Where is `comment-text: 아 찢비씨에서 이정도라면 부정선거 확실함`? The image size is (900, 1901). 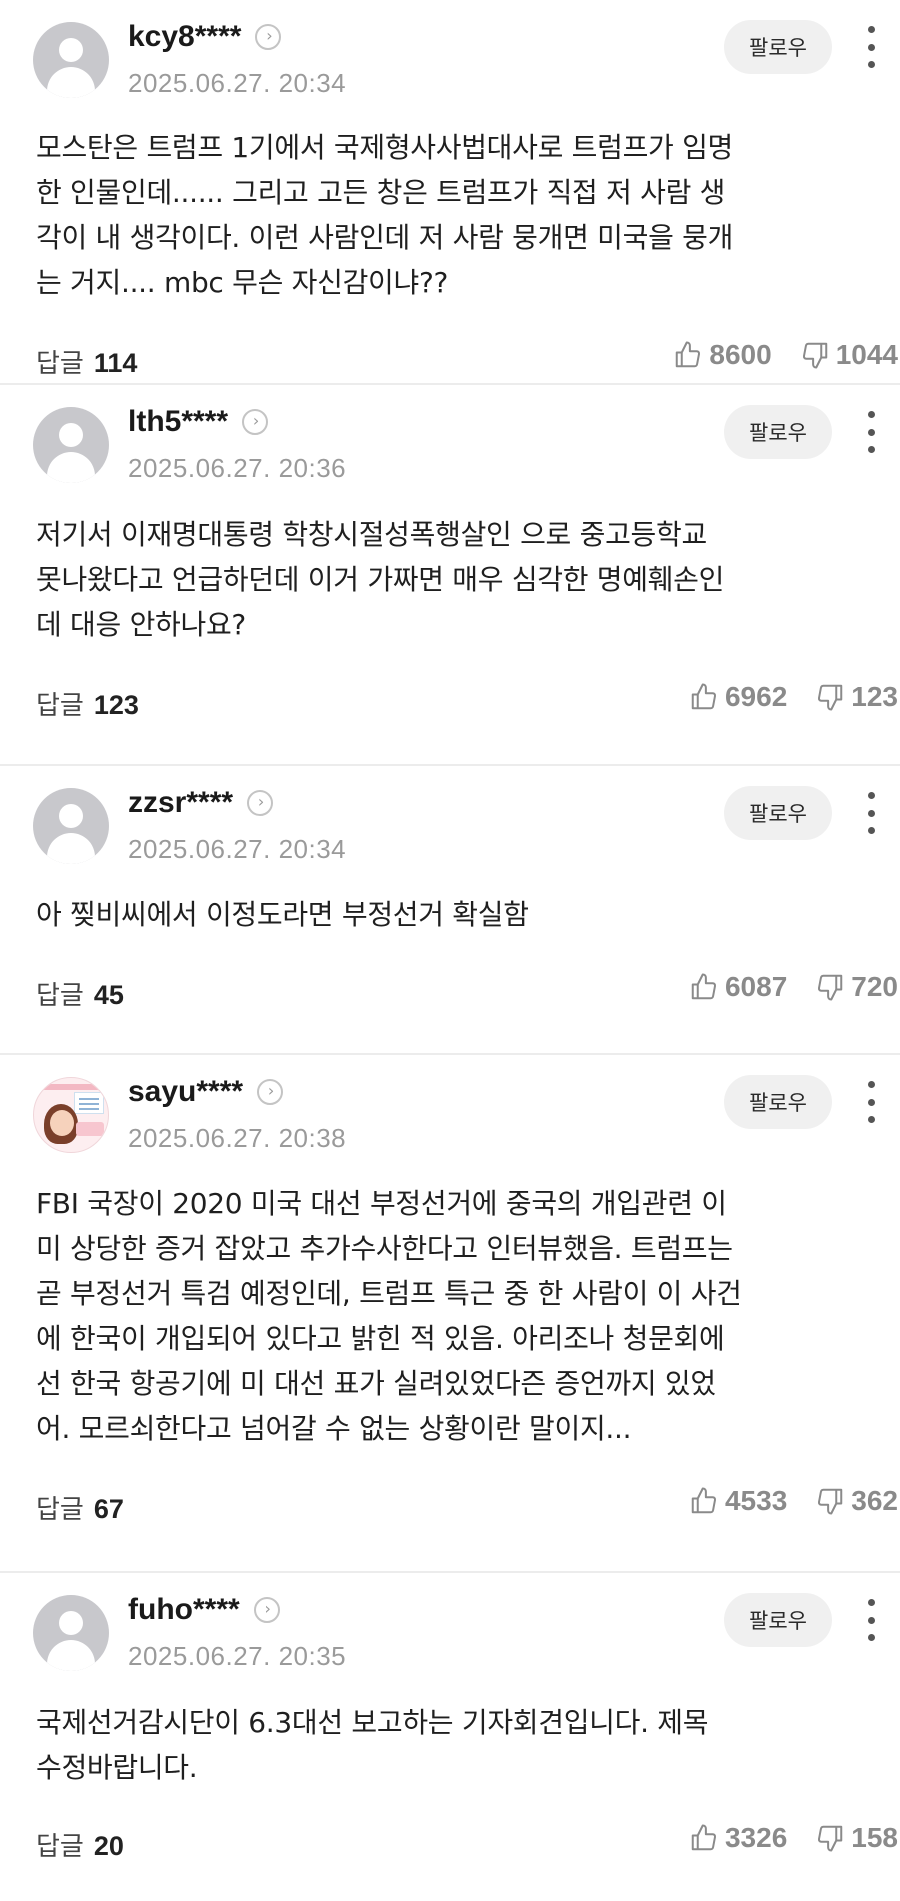
comment-text: 아 찢비씨에서 이정도라면 부정선거 확실함 is located at coordinates (282, 914).